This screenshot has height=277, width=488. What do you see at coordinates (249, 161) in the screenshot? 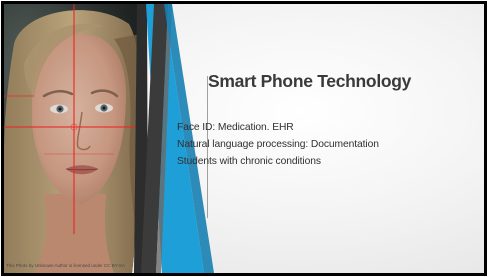
I see `bullet-text: Students with chronic conditions` at bounding box center [249, 161].